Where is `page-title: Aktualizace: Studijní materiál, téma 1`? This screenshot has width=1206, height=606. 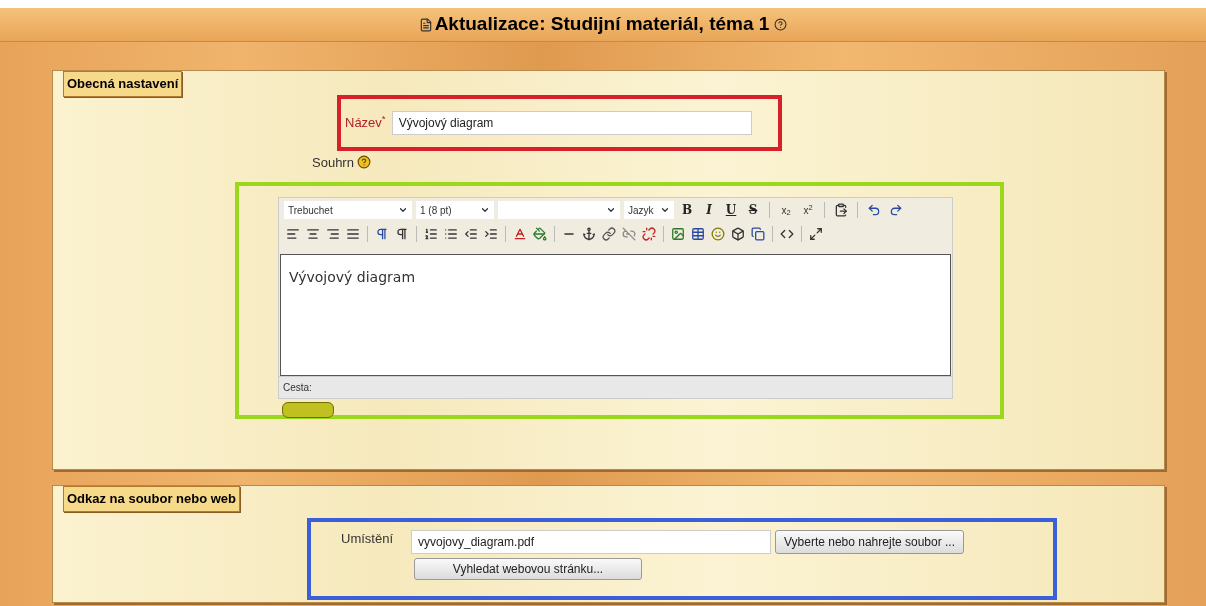
page-title: Aktualizace: Studijní materiál, téma 1 is located at coordinates (602, 24).